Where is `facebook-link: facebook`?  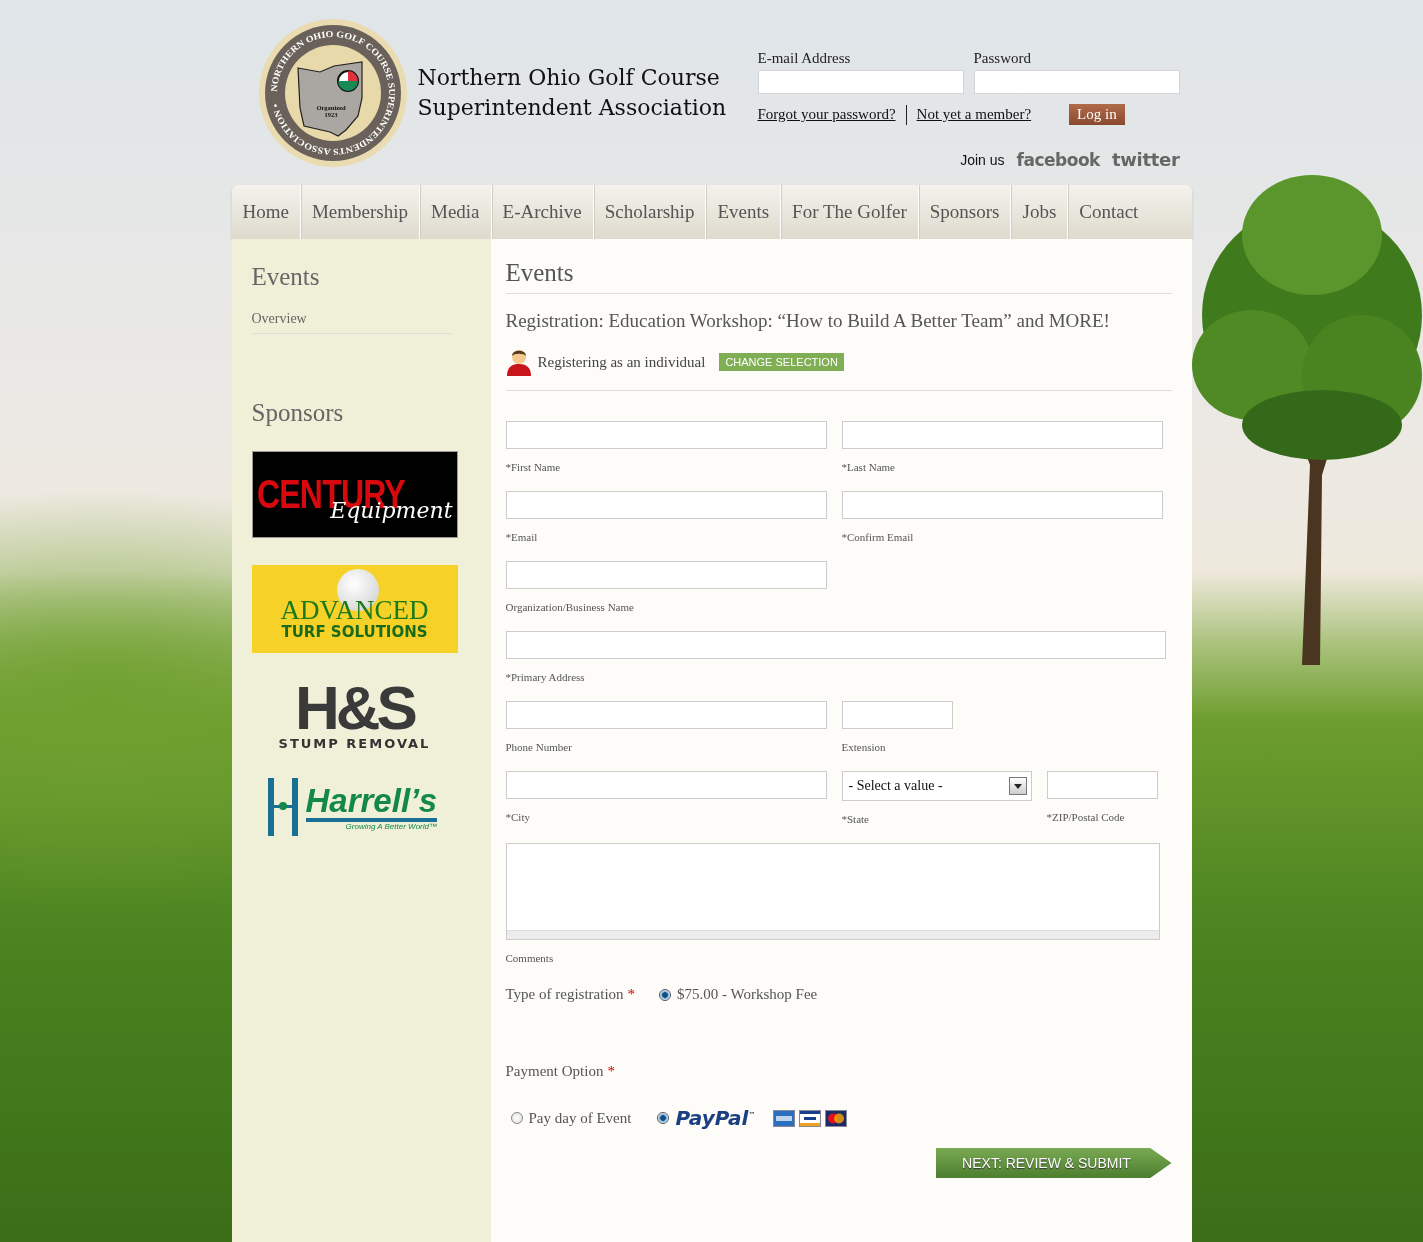 facebook-link: facebook is located at coordinates (1058, 159).